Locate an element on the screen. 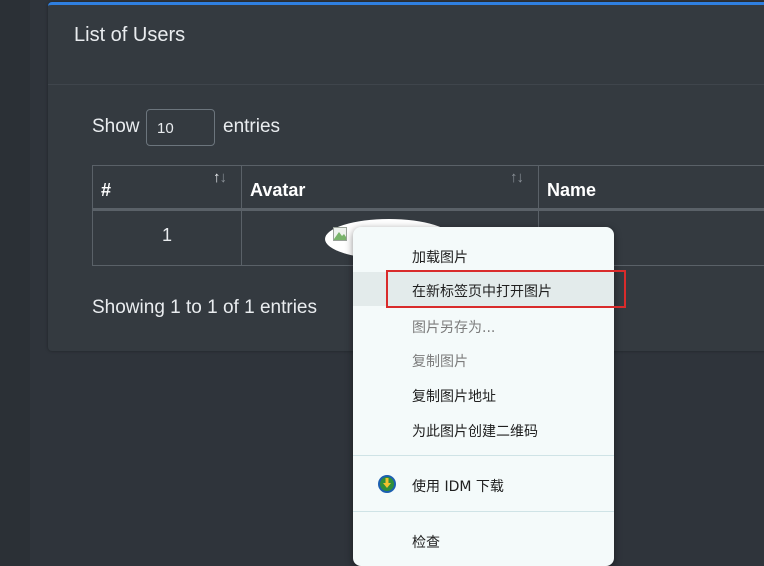 This screenshot has width=764, height=566. sidebar-edge is located at coordinates (15, 283).